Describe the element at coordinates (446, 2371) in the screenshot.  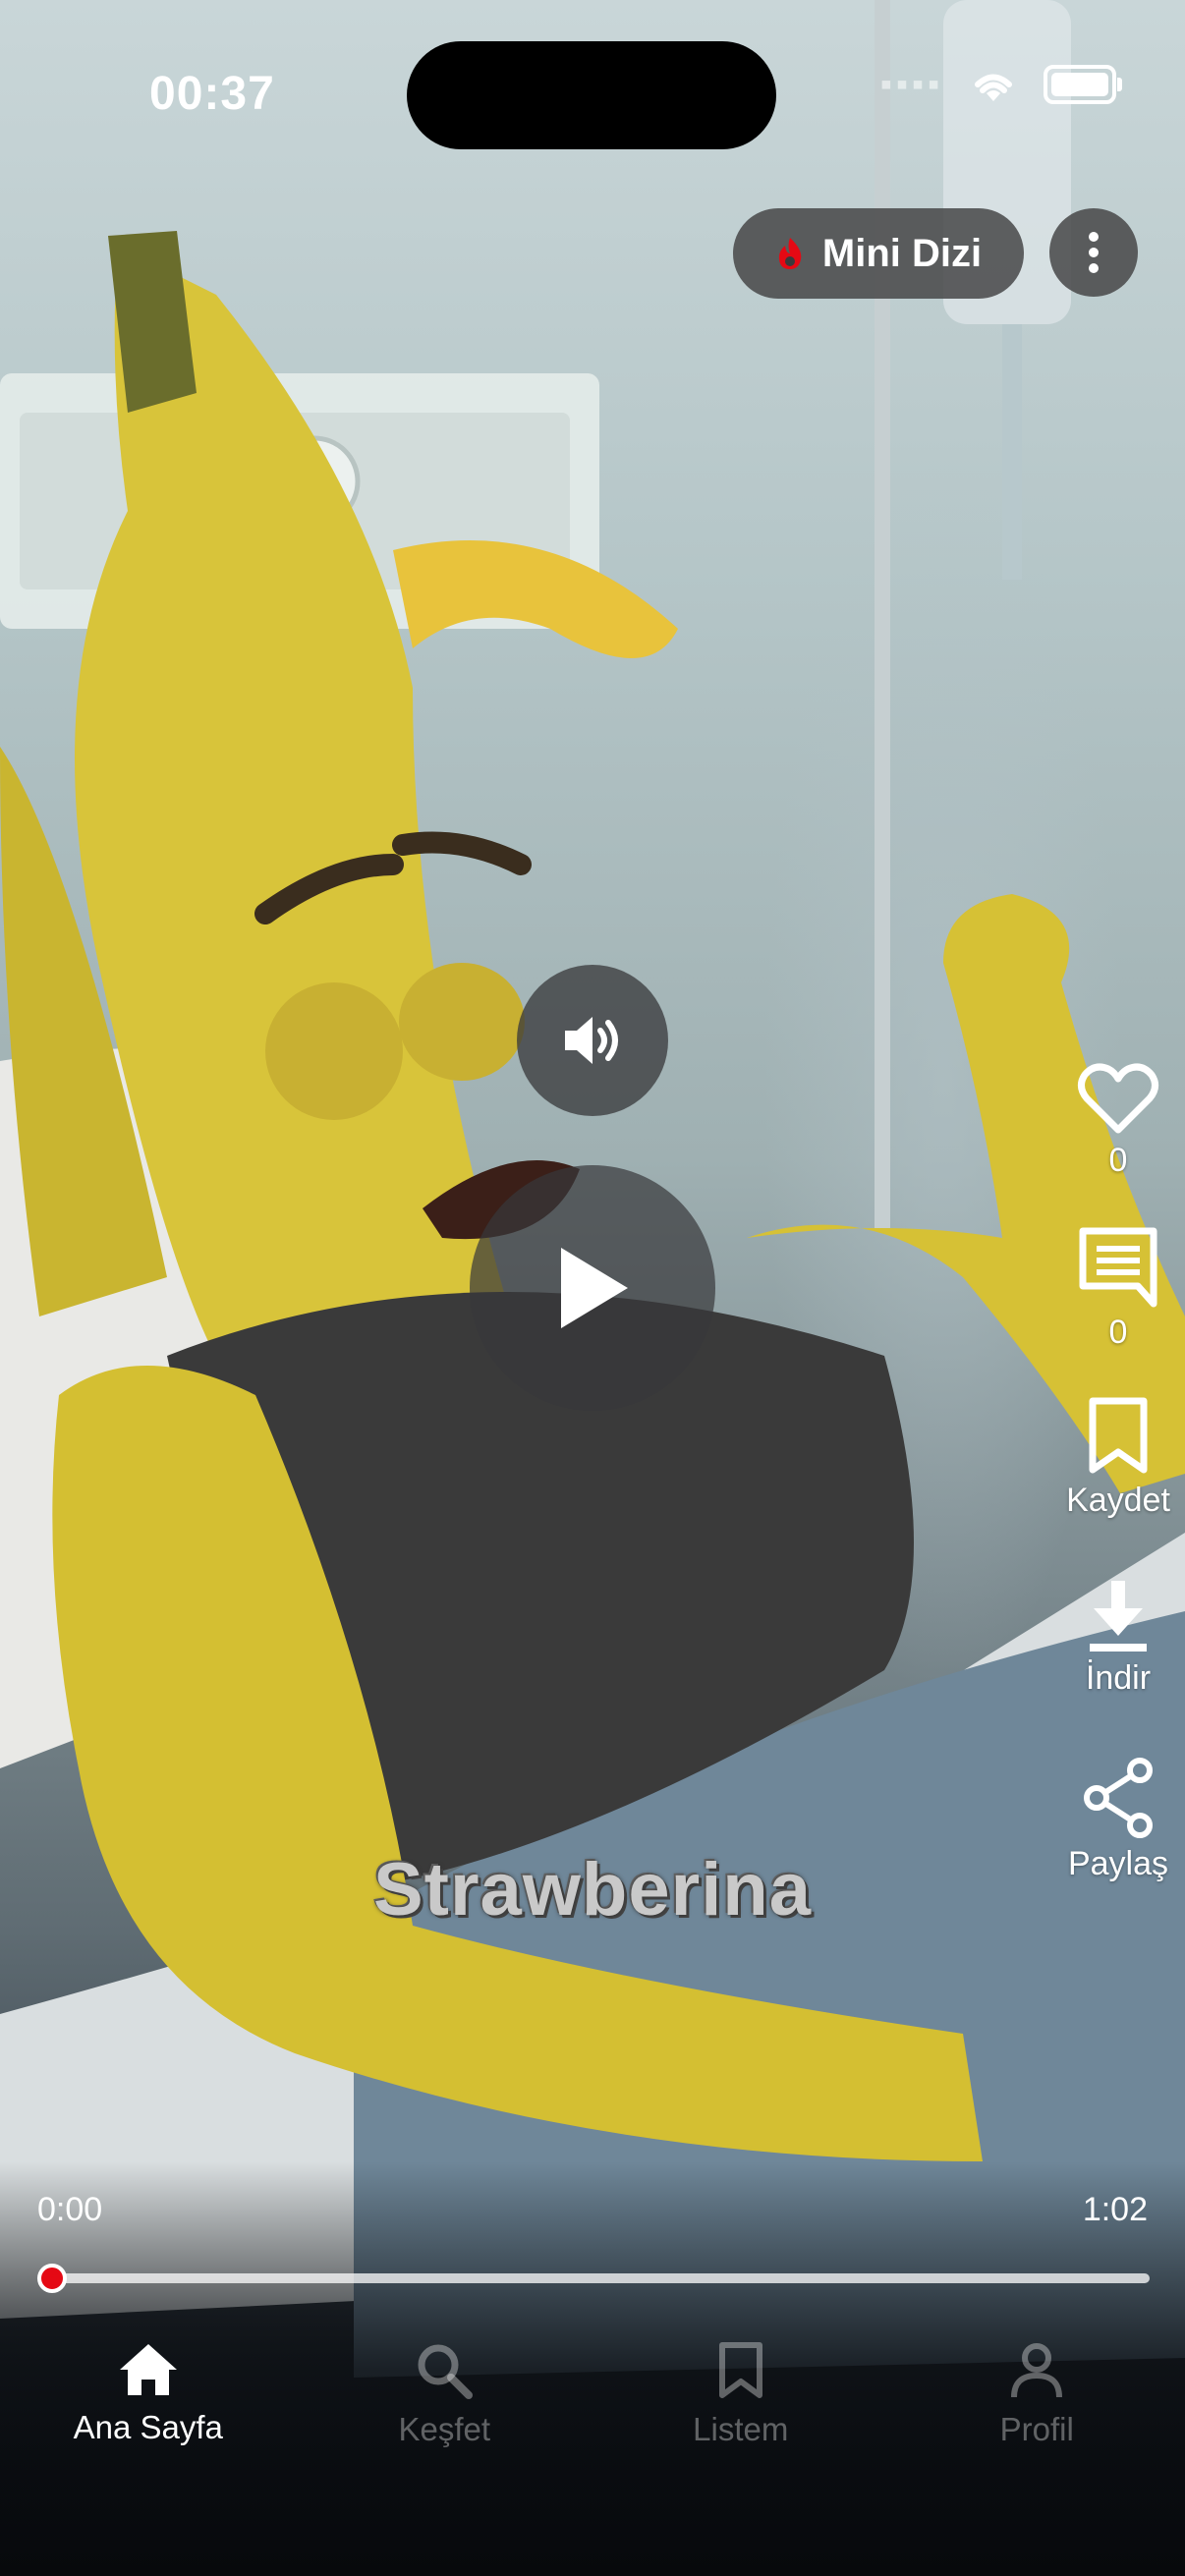
I see `search-icon` at that location.